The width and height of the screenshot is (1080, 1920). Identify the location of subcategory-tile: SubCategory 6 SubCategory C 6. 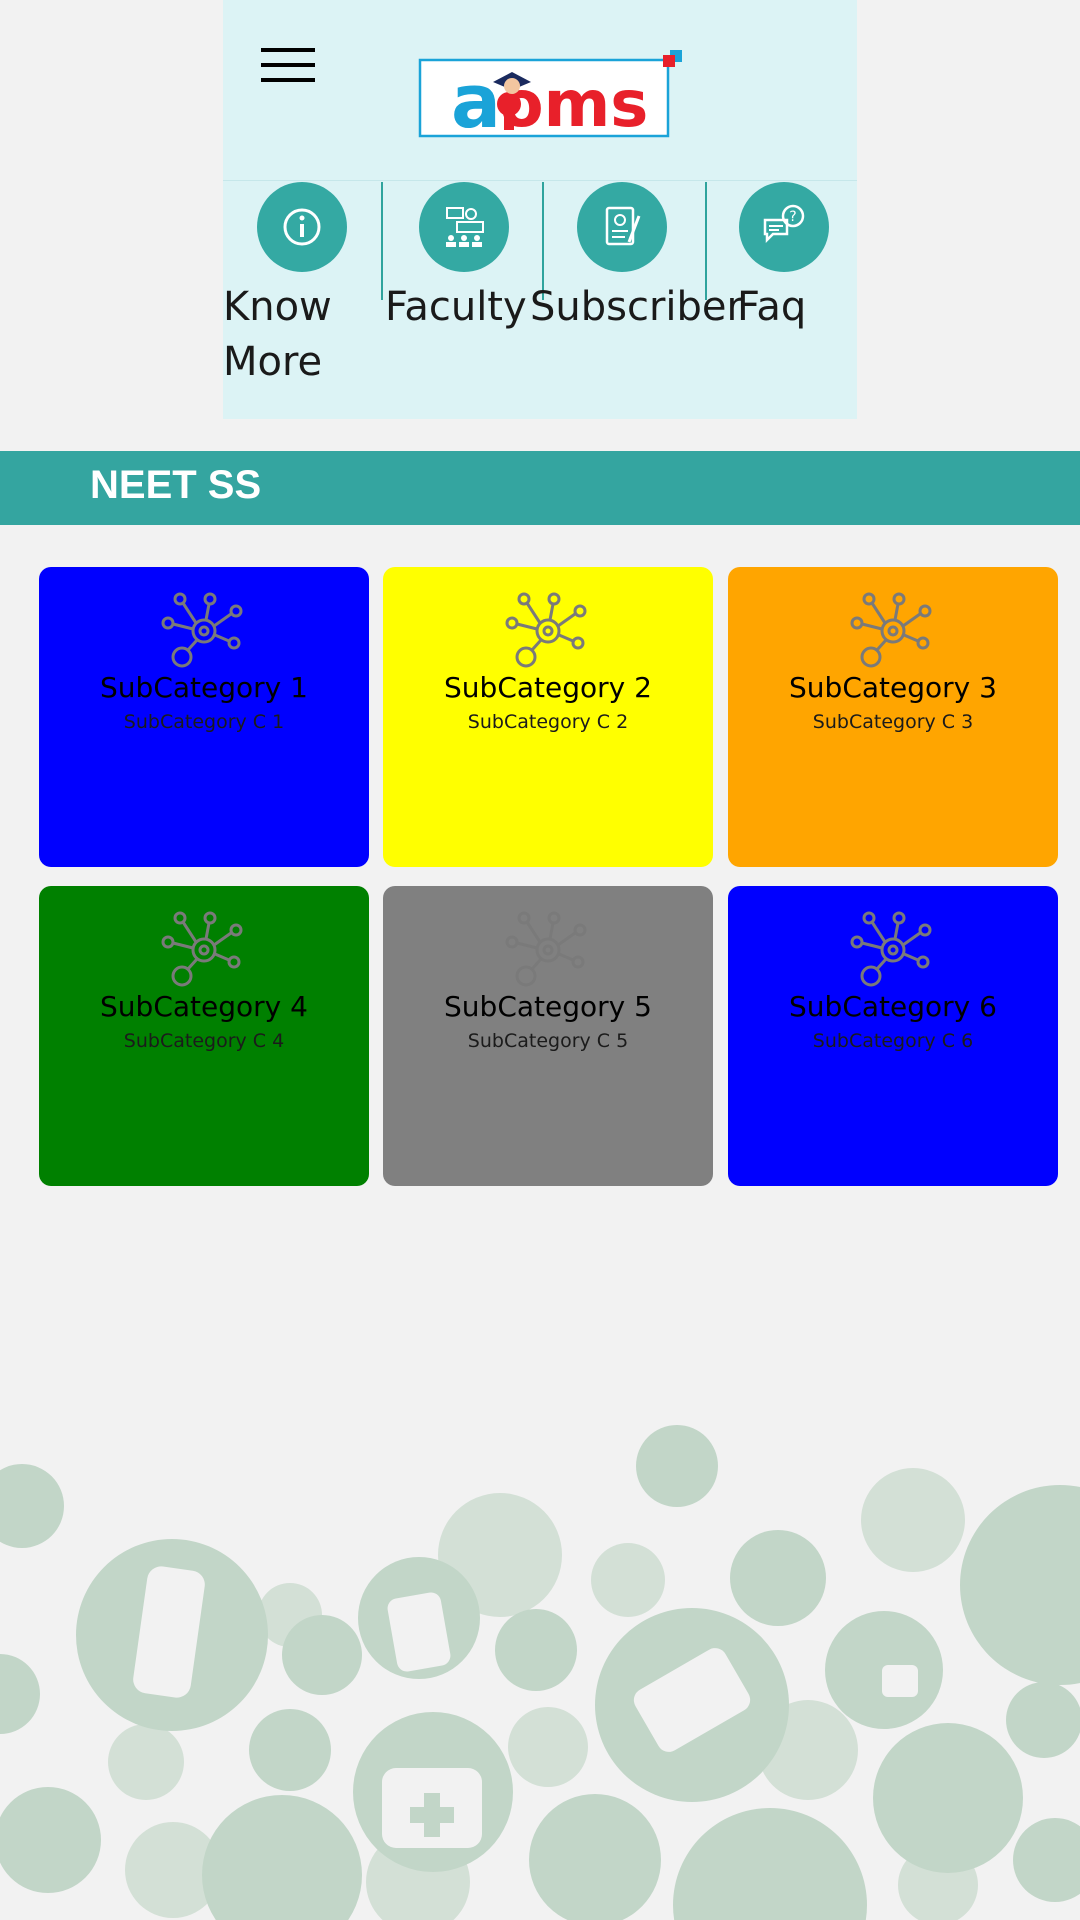
(893, 1036).